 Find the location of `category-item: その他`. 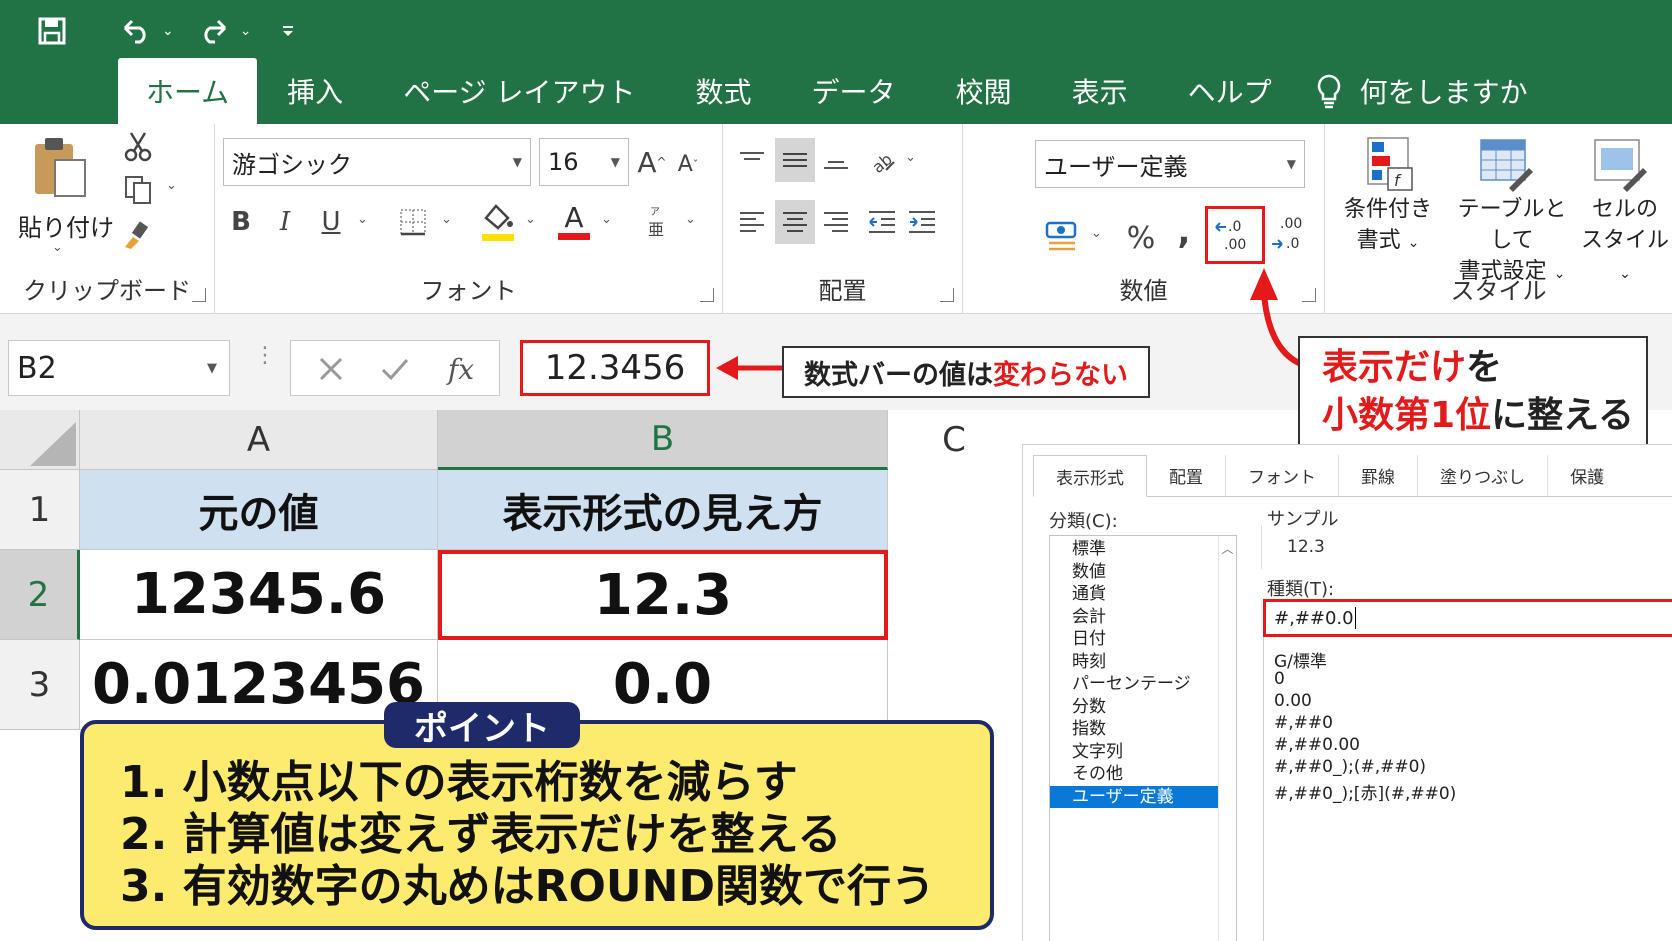

category-item: その他 is located at coordinates (1143, 774).